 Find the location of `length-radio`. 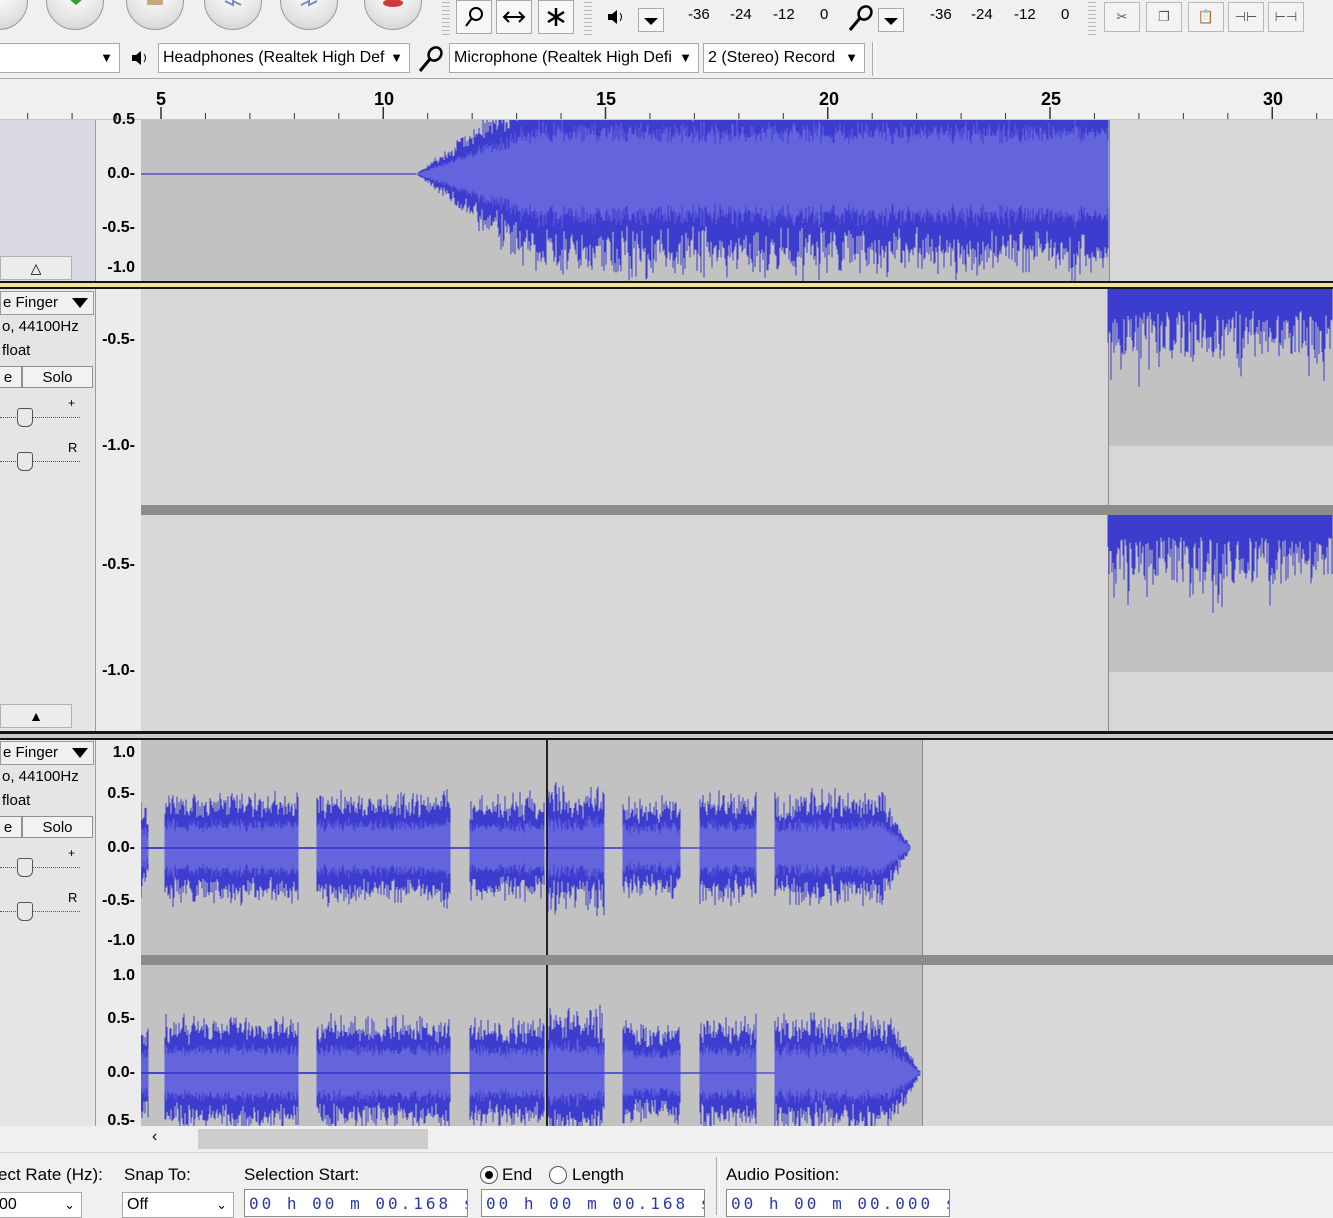

length-radio is located at coordinates (558, 1175).